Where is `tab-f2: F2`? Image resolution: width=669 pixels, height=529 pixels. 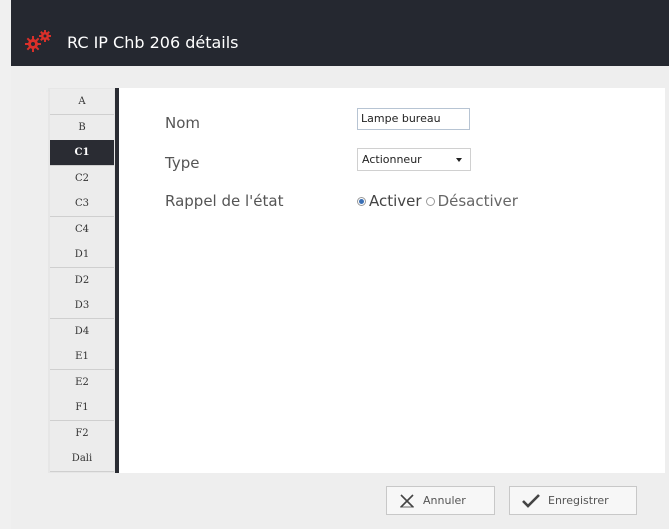
tab-f2: F2 is located at coordinates (82, 433).